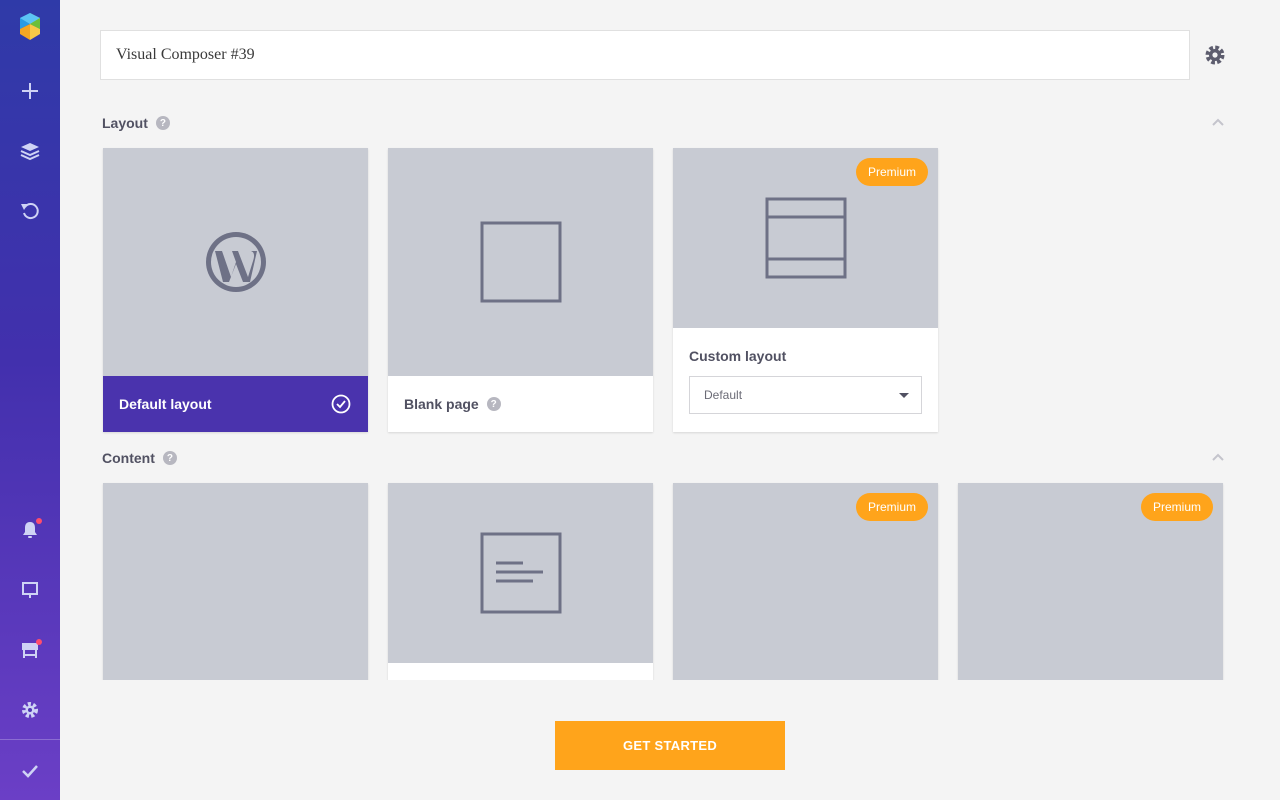 The height and width of the screenshot is (800, 1280). I want to click on text-page-icon, so click(520, 573).